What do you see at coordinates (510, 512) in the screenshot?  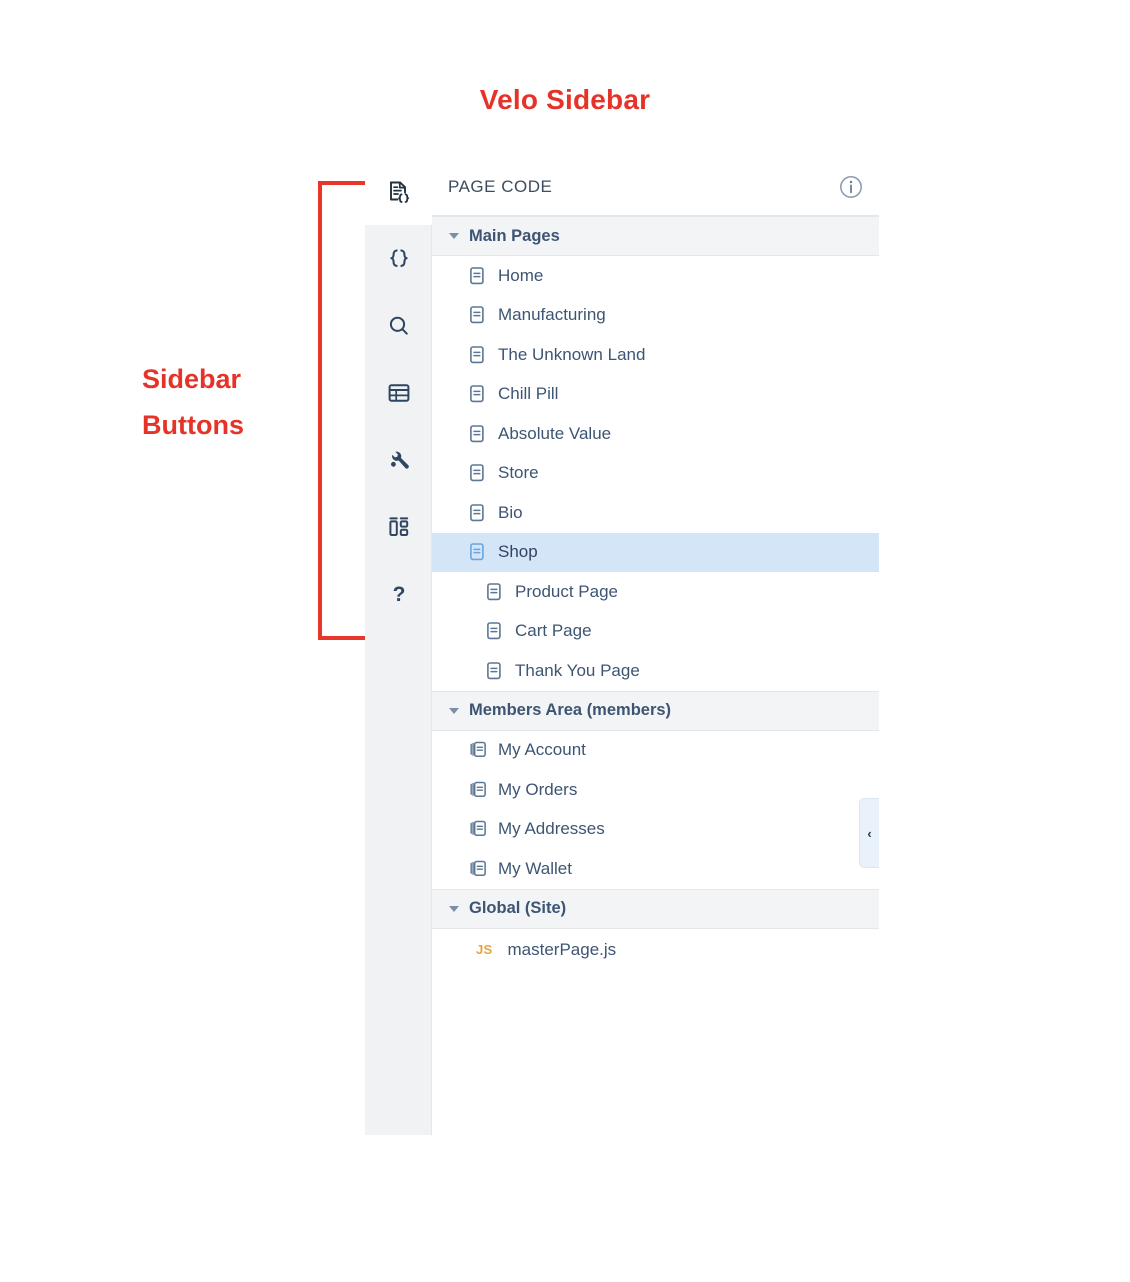 I see `tree-item-label: Bio` at bounding box center [510, 512].